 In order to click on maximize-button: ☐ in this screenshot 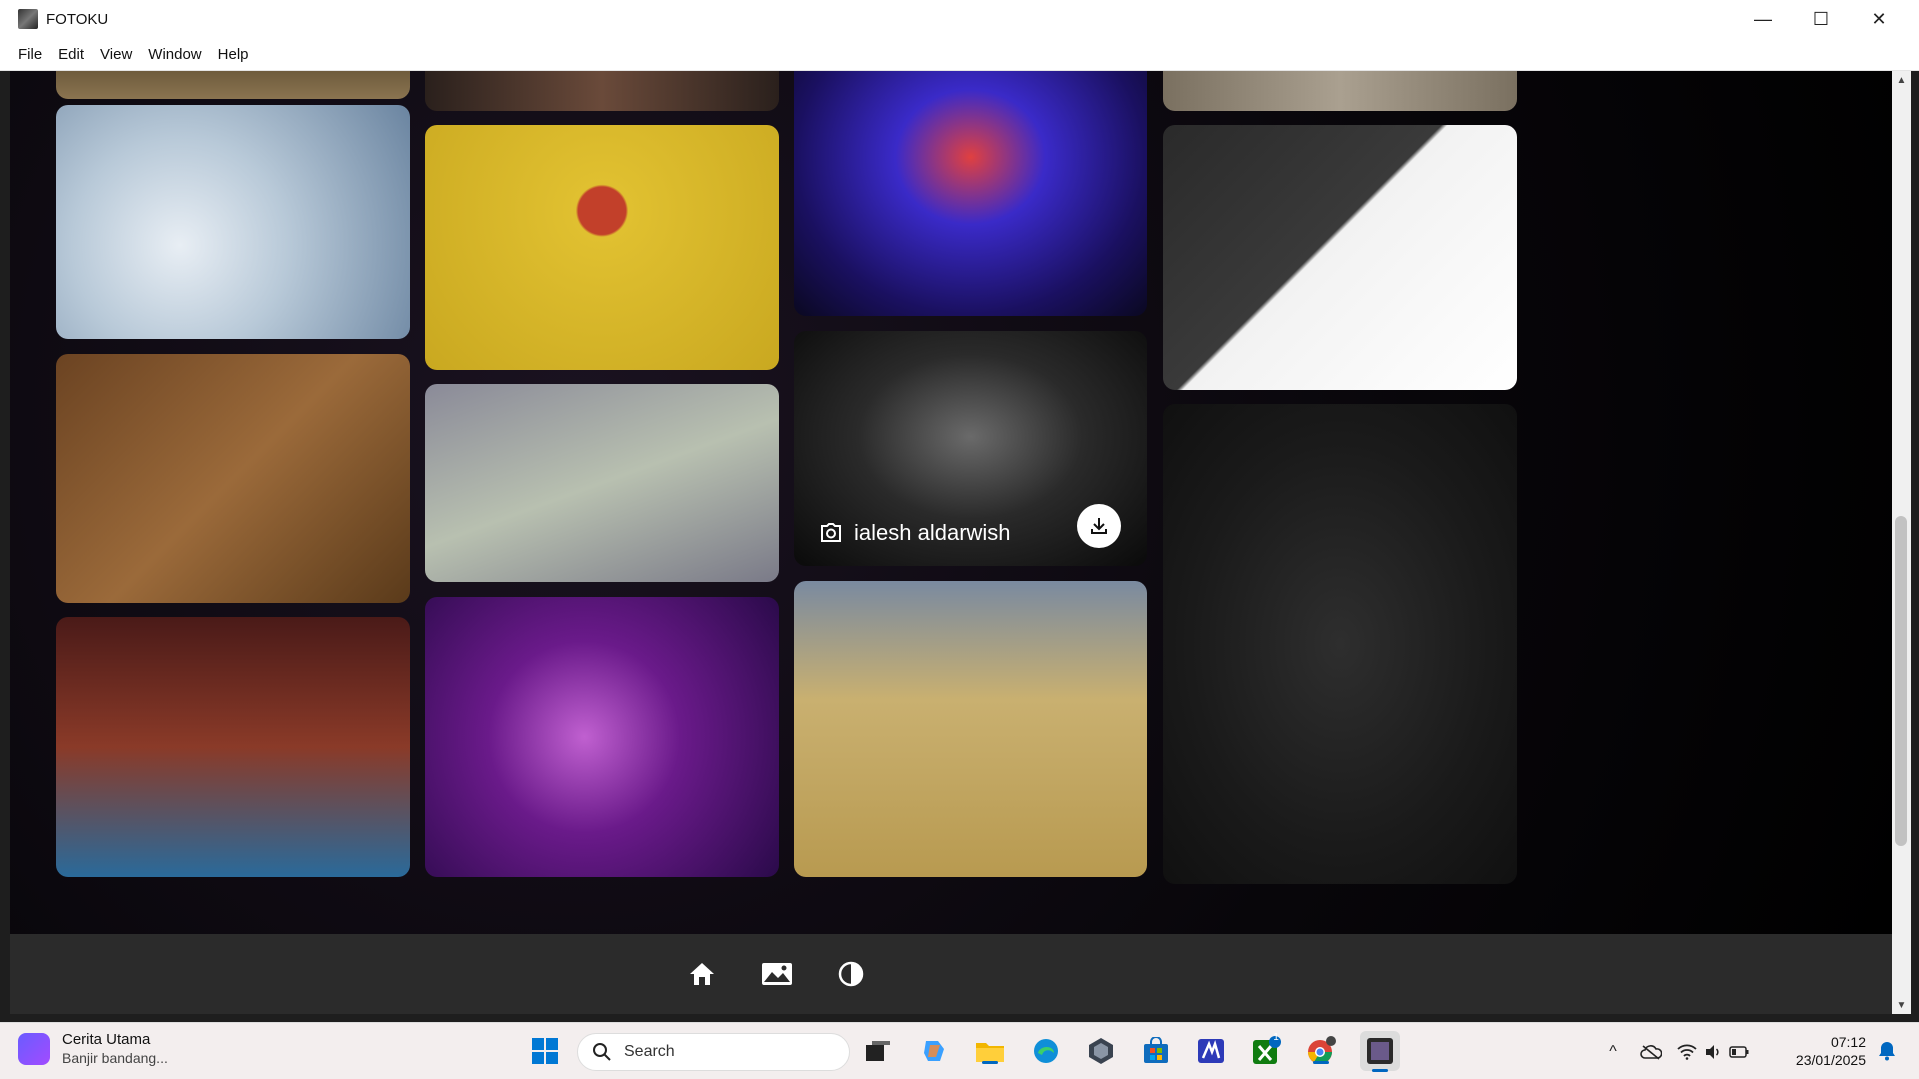, I will do `click(1821, 19)`.